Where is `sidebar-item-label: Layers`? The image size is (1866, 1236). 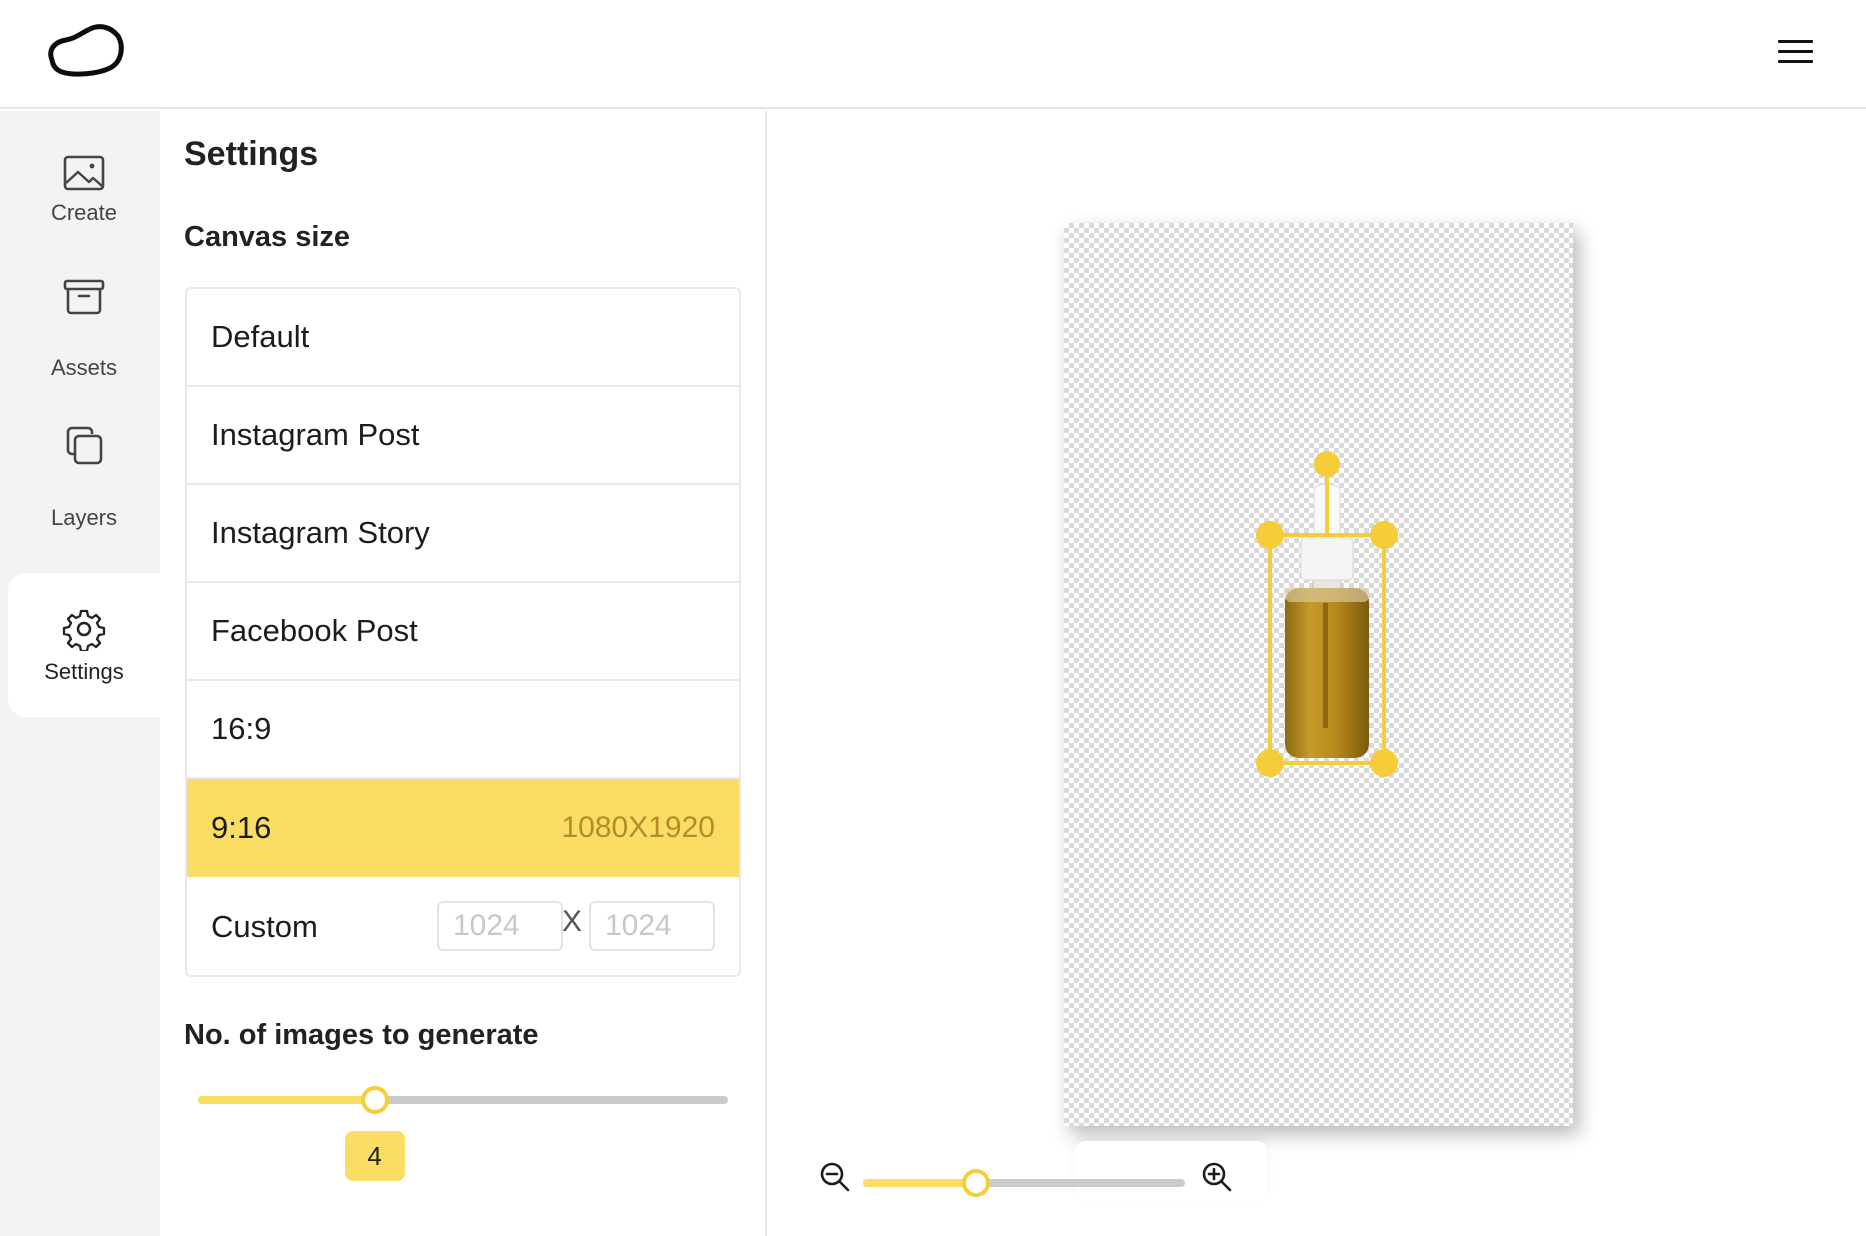
sidebar-item-label: Layers is located at coordinates (84, 517).